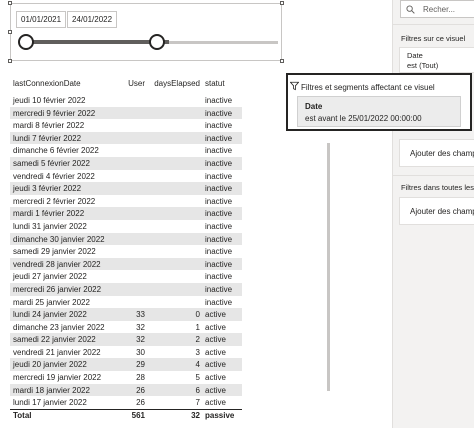  What do you see at coordinates (26, 42) in the screenshot?
I see `slider-start-handle` at bounding box center [26, 42].